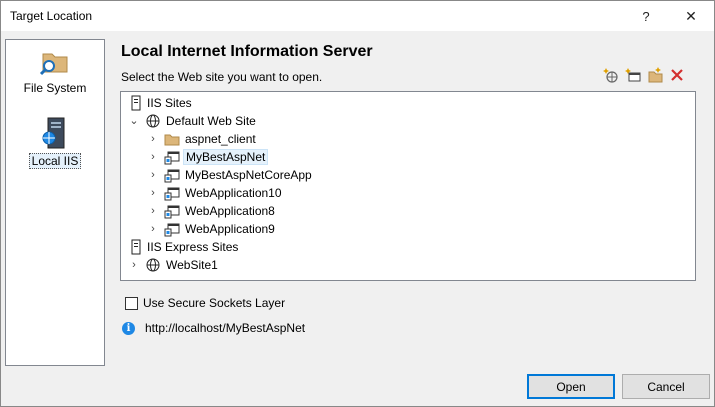  What do you see at coordinates (128, 328) in the screenshot?
I see `info-icon: i` at bounding box center [128, 328].